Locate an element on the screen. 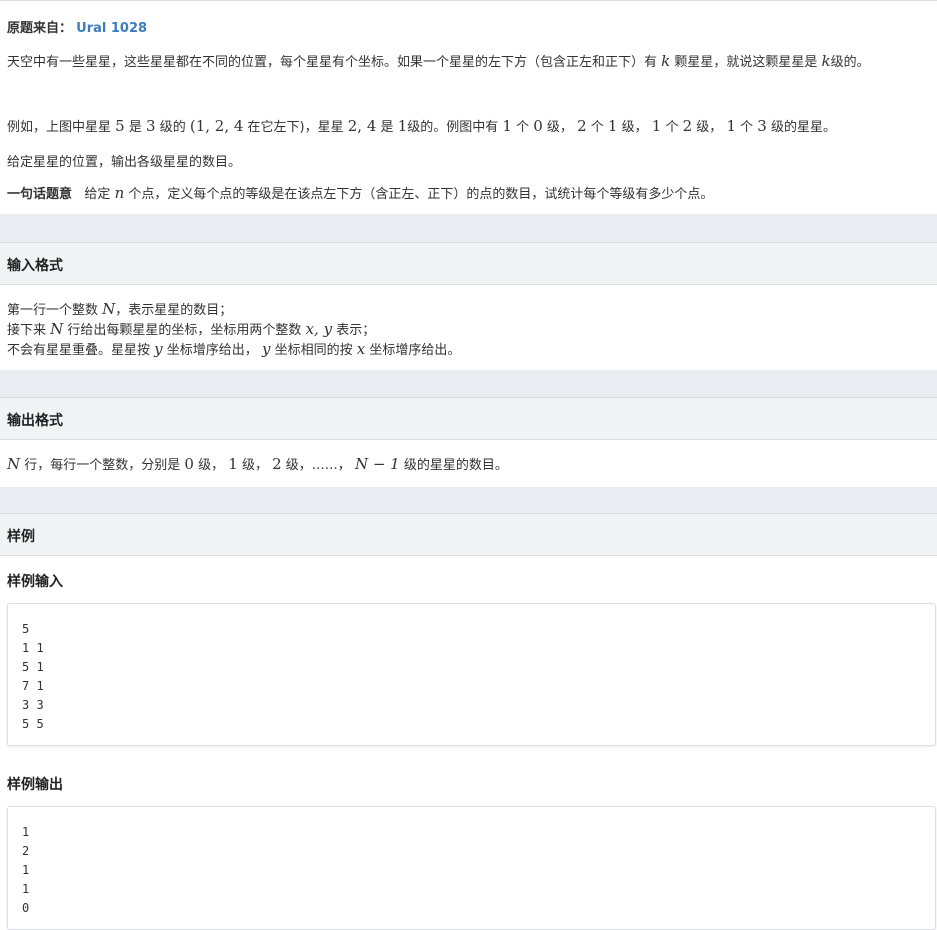  input-section-header: 输入格式 is located at coordinates (468, 263).